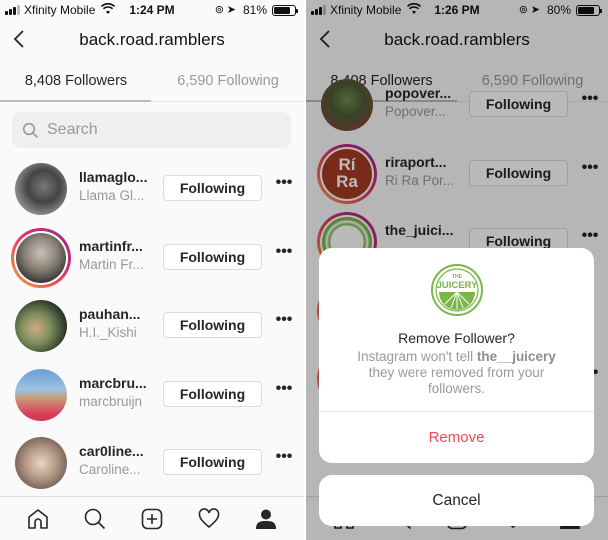  Describe the element at coordinates (219, 10) in the screenshot. I see `rotation-lock-icon: ⊚` at that location.